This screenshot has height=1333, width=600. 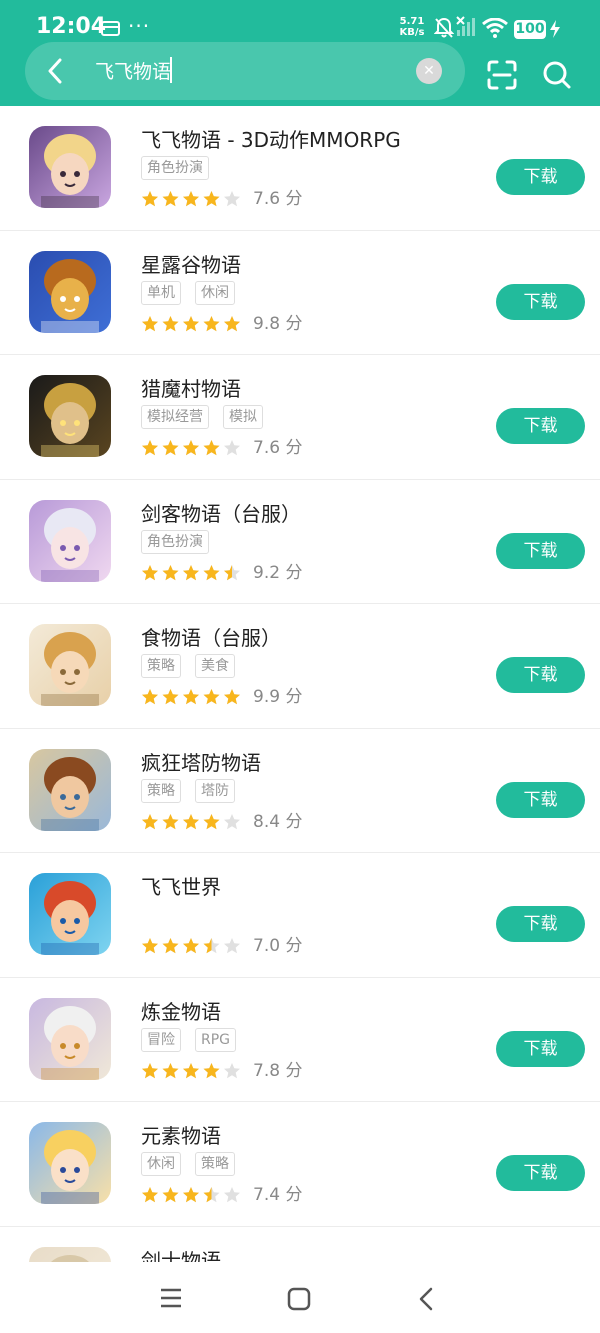 I want to click on category-tag: 模拟, so click(x=243, y=417).